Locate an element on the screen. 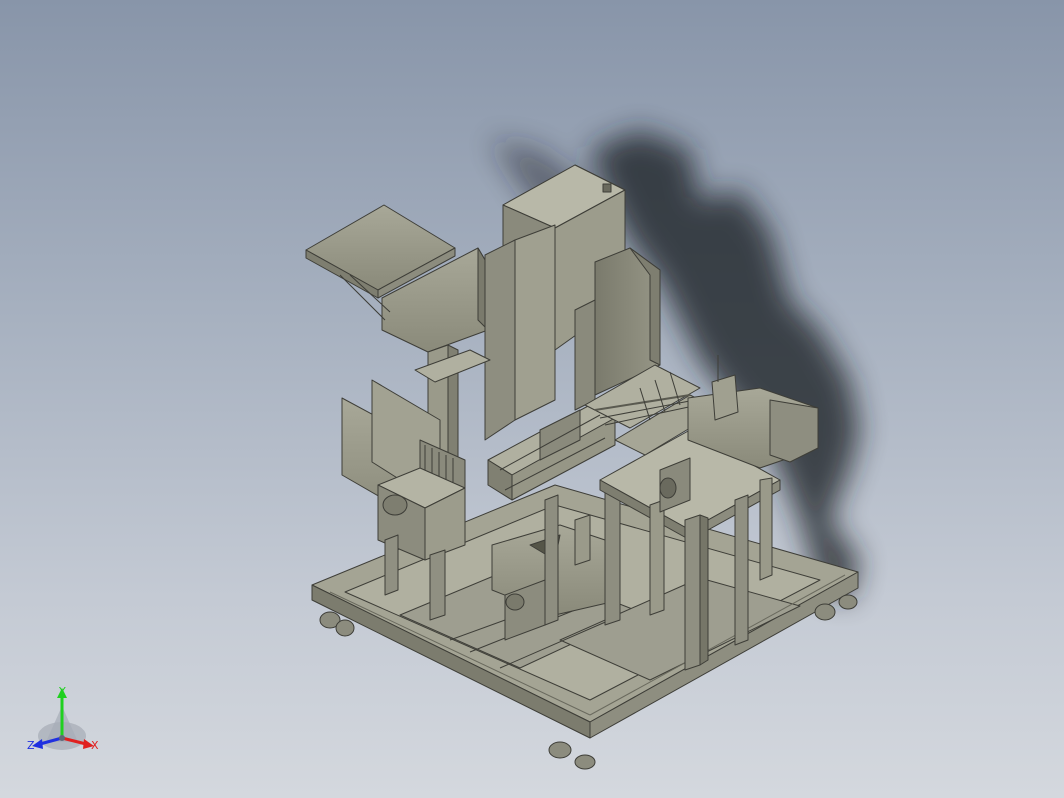 The width and height of the screenshot is (1064, 798). x-axis-label: X is located at coordinates (95, 745).